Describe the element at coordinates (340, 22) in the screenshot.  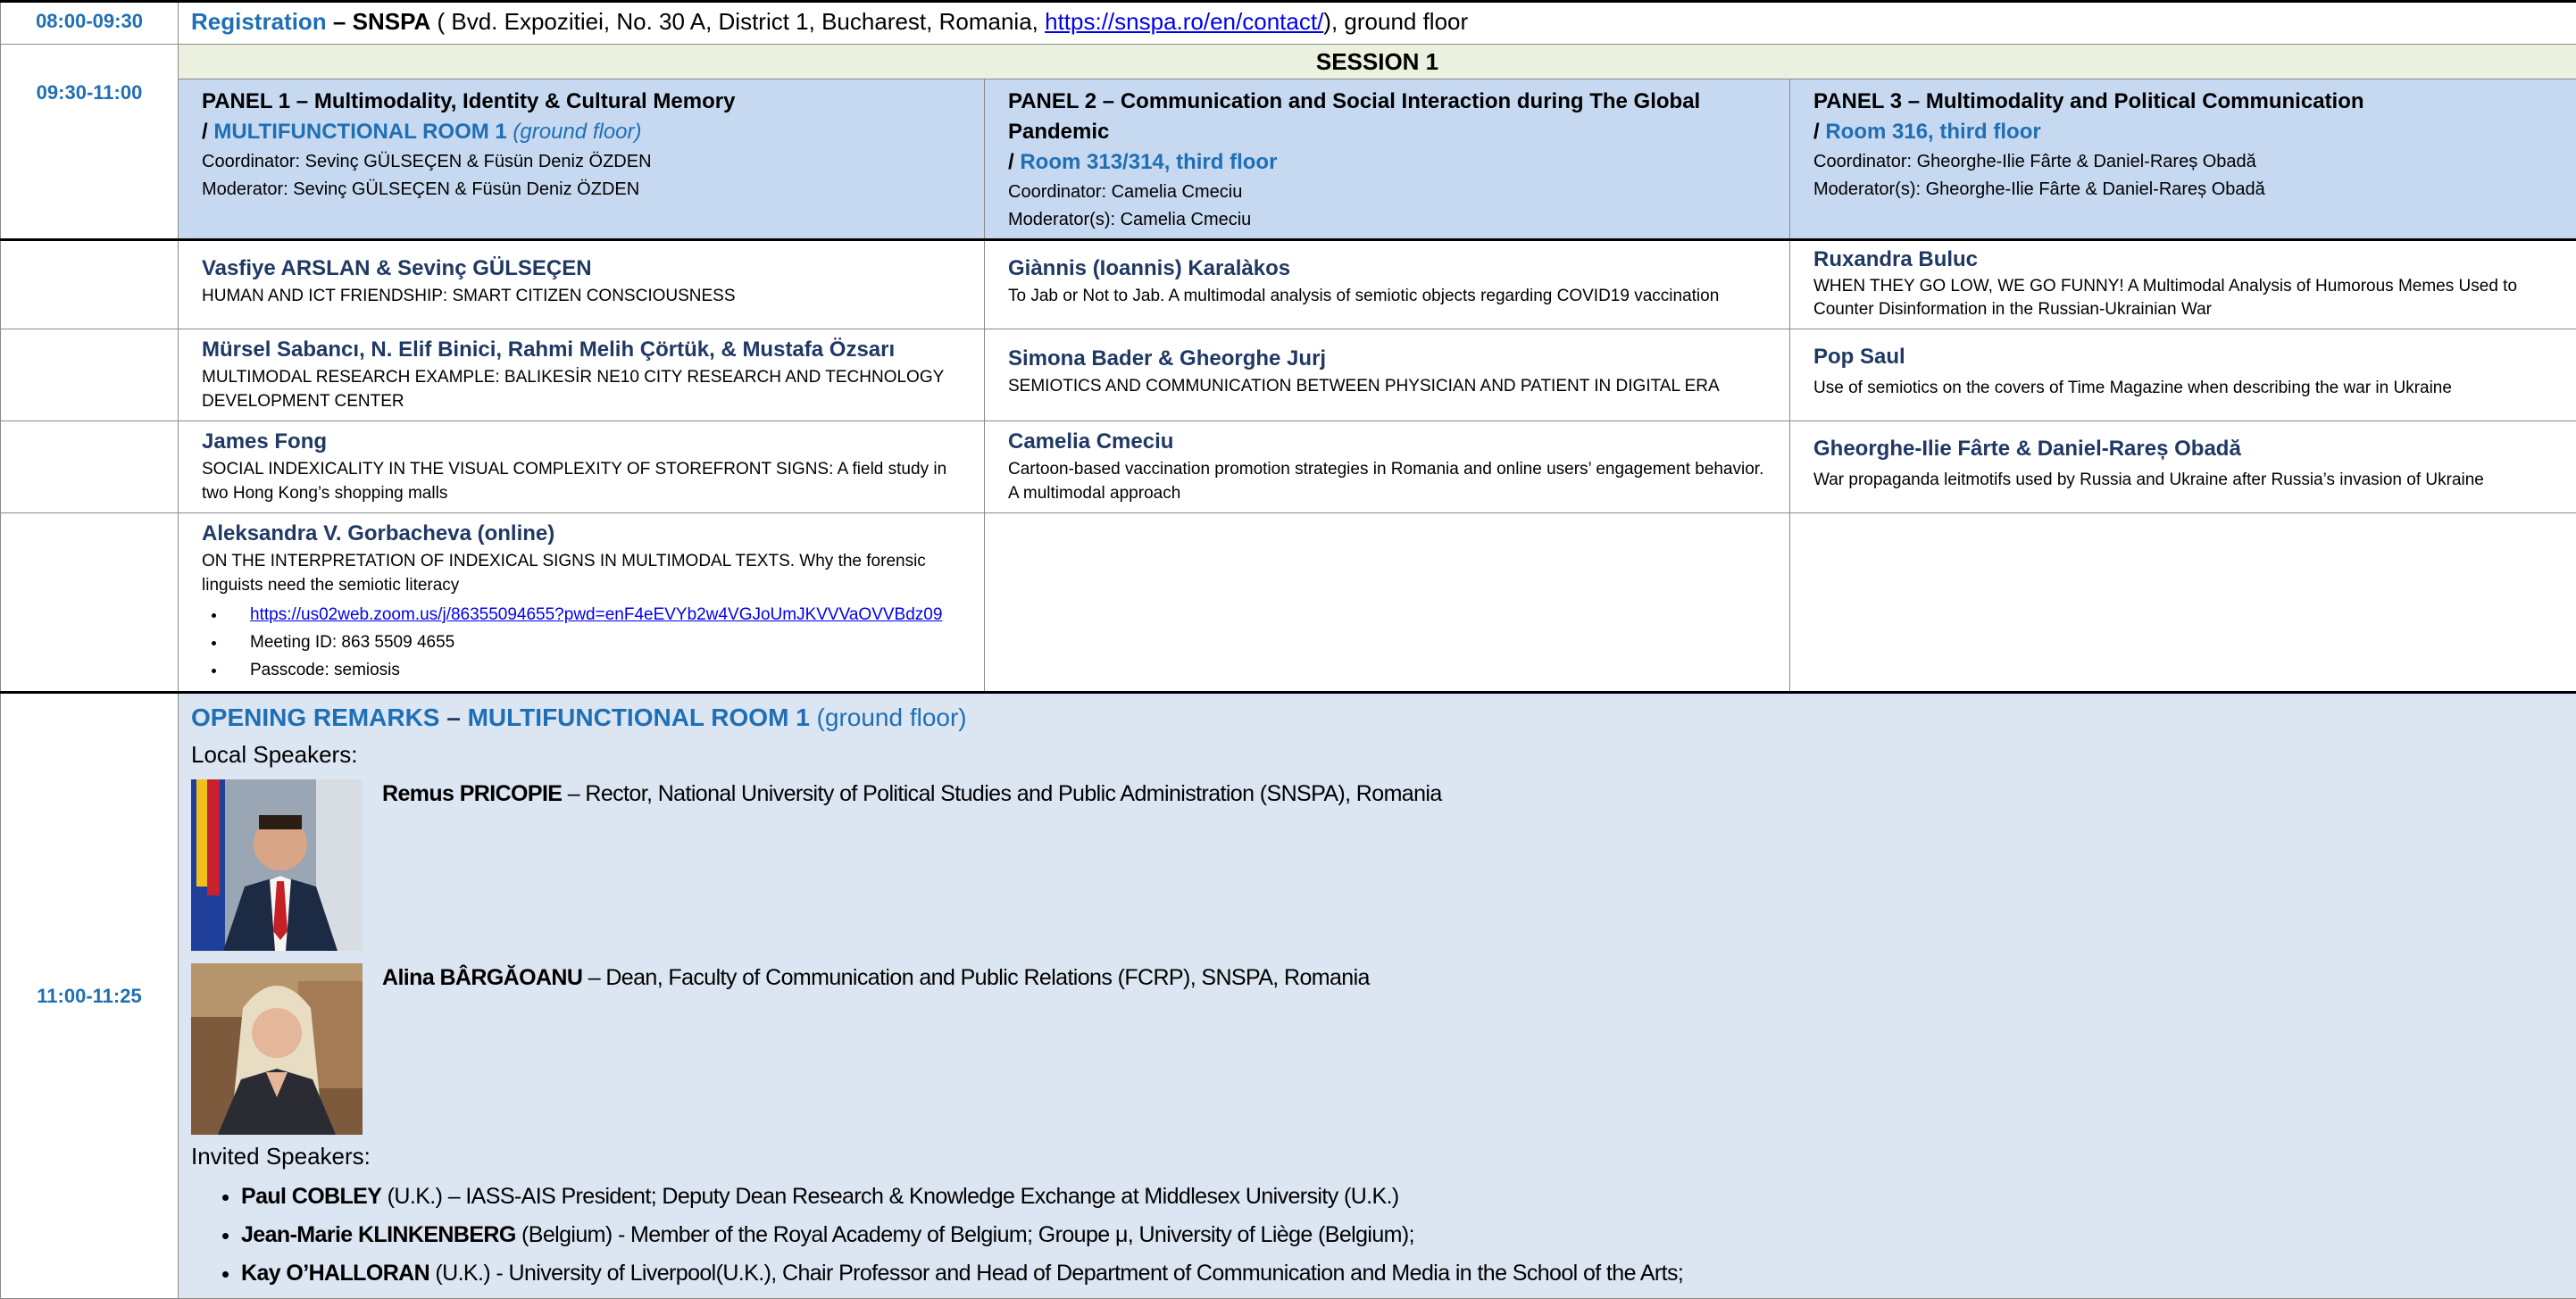
I see `registration-dash: –` at that location.